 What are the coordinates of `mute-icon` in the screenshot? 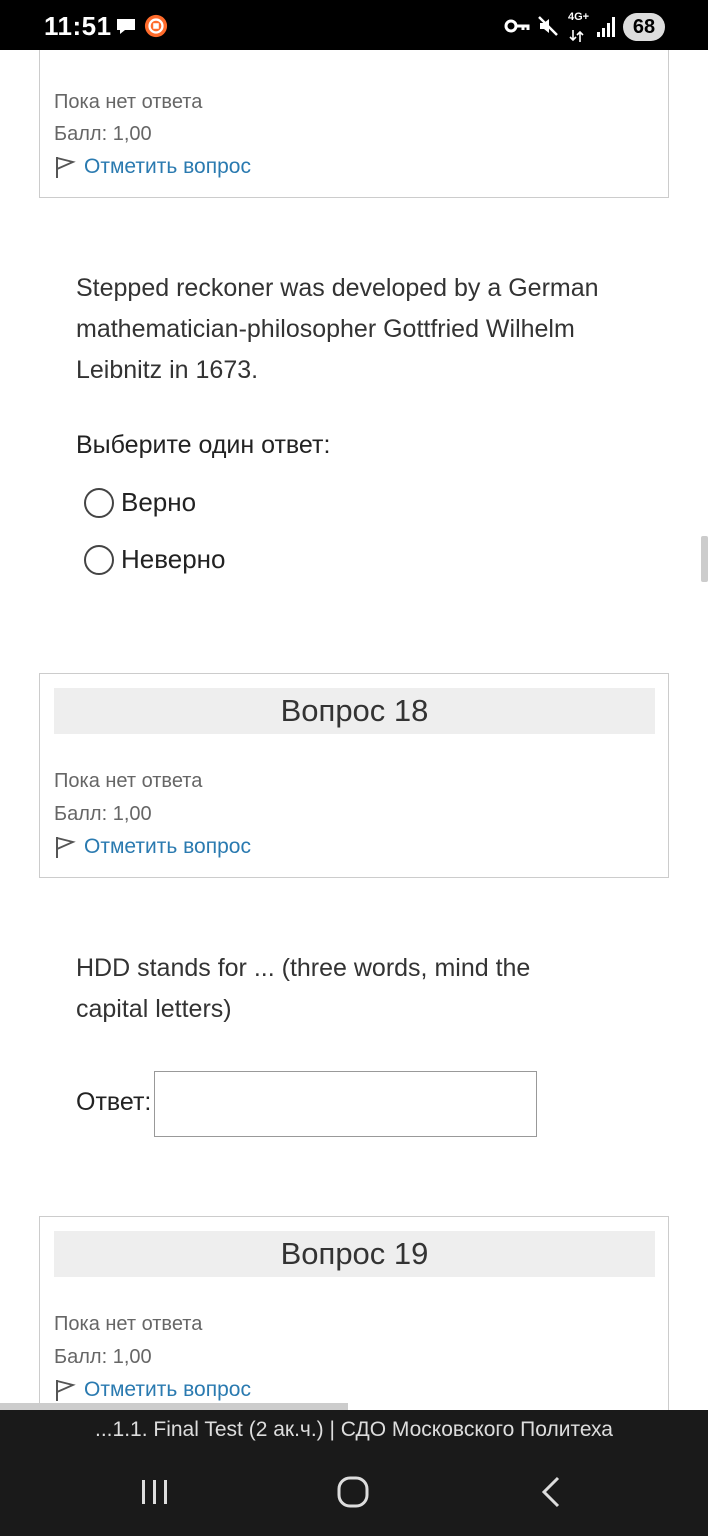 It's located at (548, 26).